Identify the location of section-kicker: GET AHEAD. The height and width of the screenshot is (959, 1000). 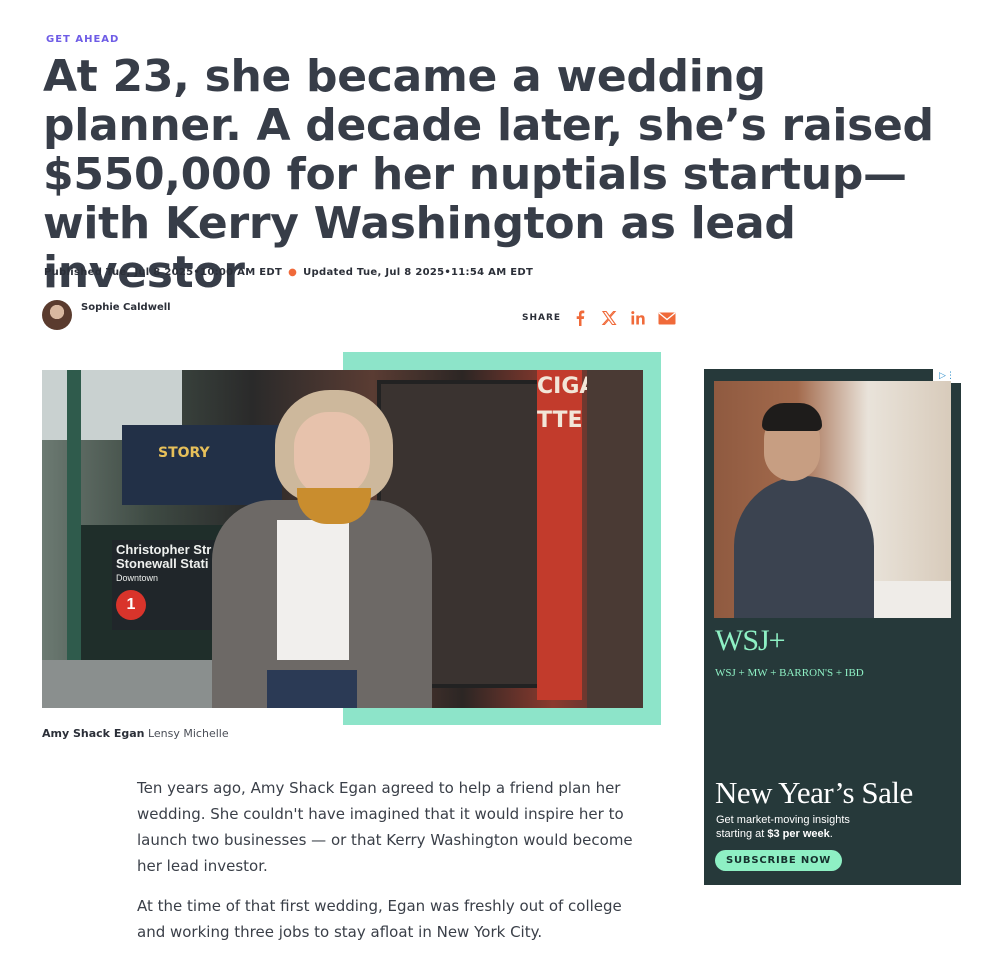
(82, 39).